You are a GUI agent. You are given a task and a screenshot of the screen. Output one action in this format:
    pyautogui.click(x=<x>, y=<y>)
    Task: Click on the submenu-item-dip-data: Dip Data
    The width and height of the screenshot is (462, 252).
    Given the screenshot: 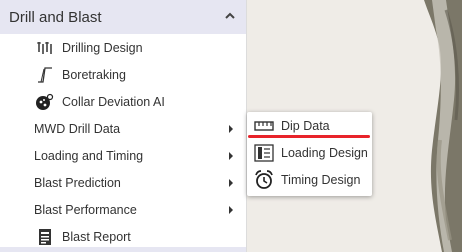 What is the action you would take?
    pyautogui.click(x=309, y=125)
    